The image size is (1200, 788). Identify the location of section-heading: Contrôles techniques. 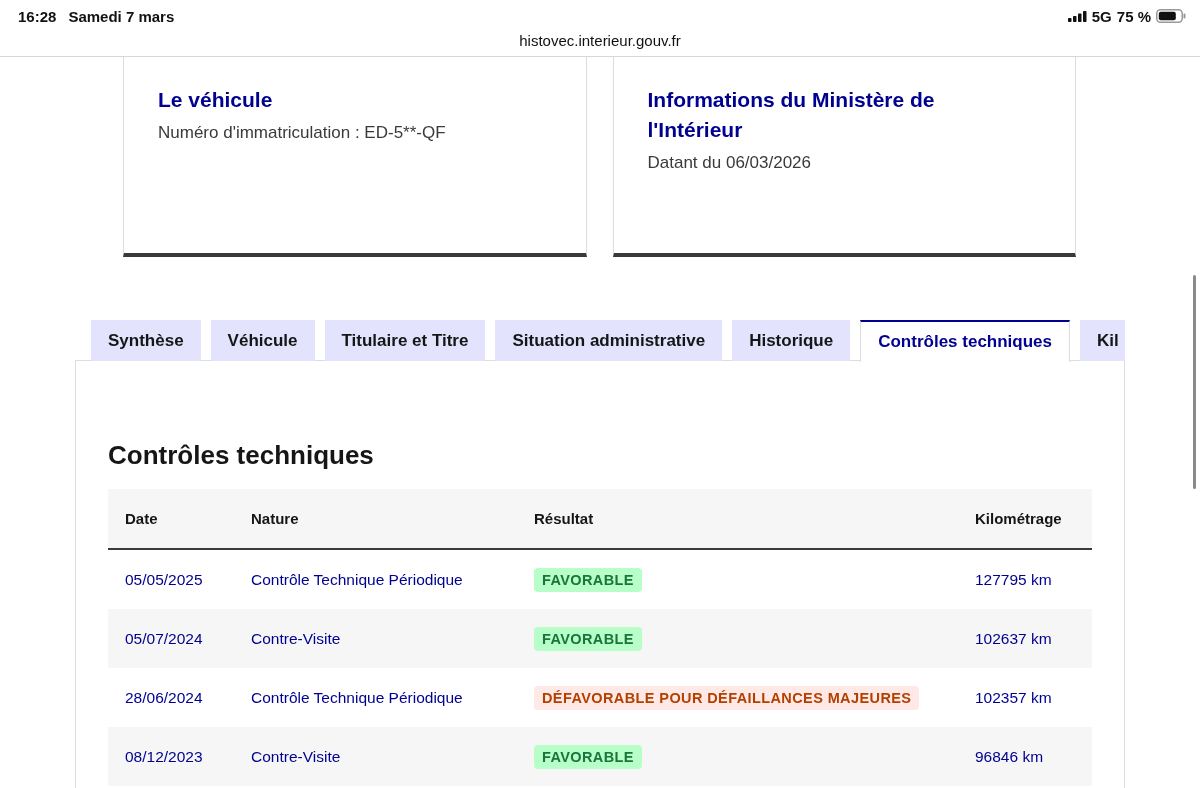
(241, 455).